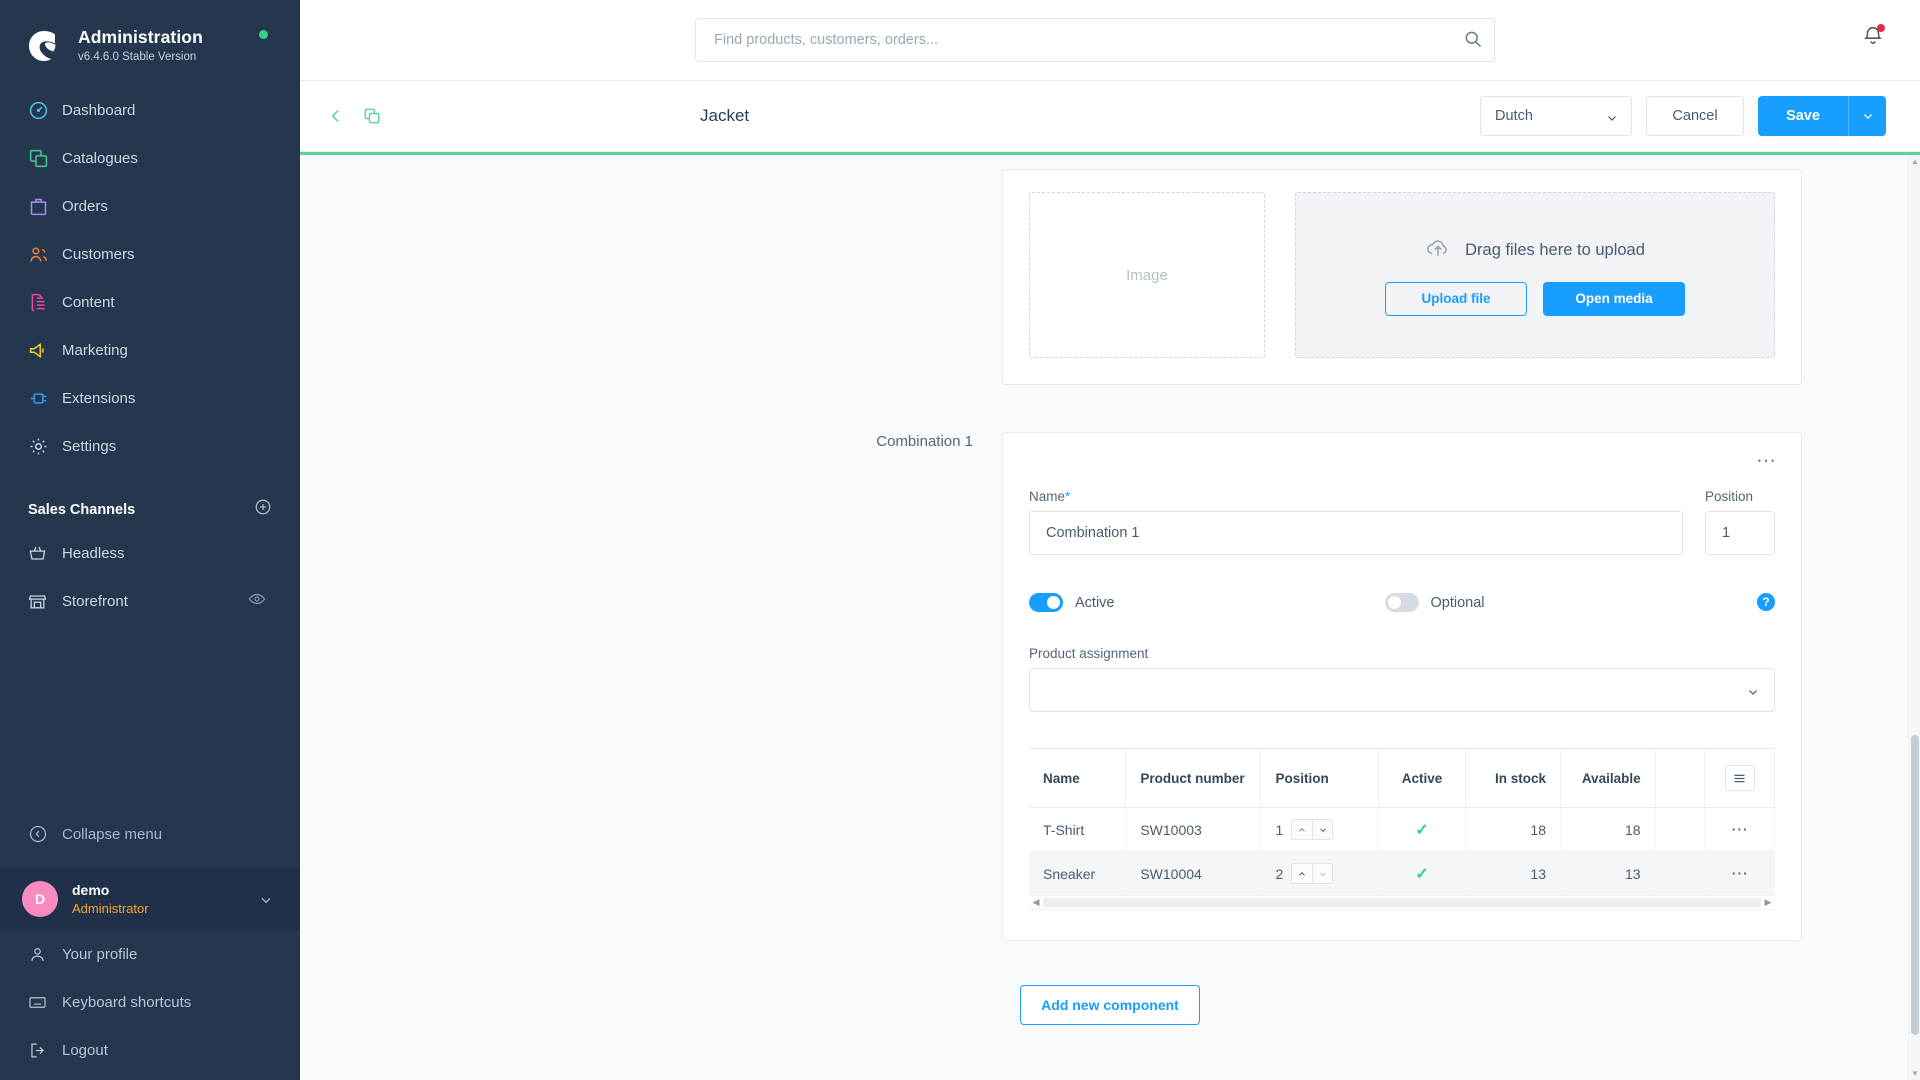  What do you see at coordinates (257, 601) in the screenshot?
I see `eye-icon` at bounding box center [257, 601].